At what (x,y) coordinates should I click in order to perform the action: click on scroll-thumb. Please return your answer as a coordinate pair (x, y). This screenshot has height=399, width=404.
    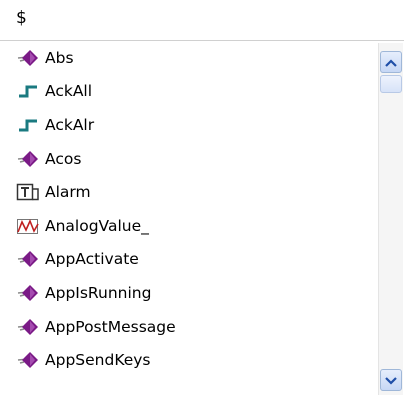
    Looking at the image, I should click on (391, 84).